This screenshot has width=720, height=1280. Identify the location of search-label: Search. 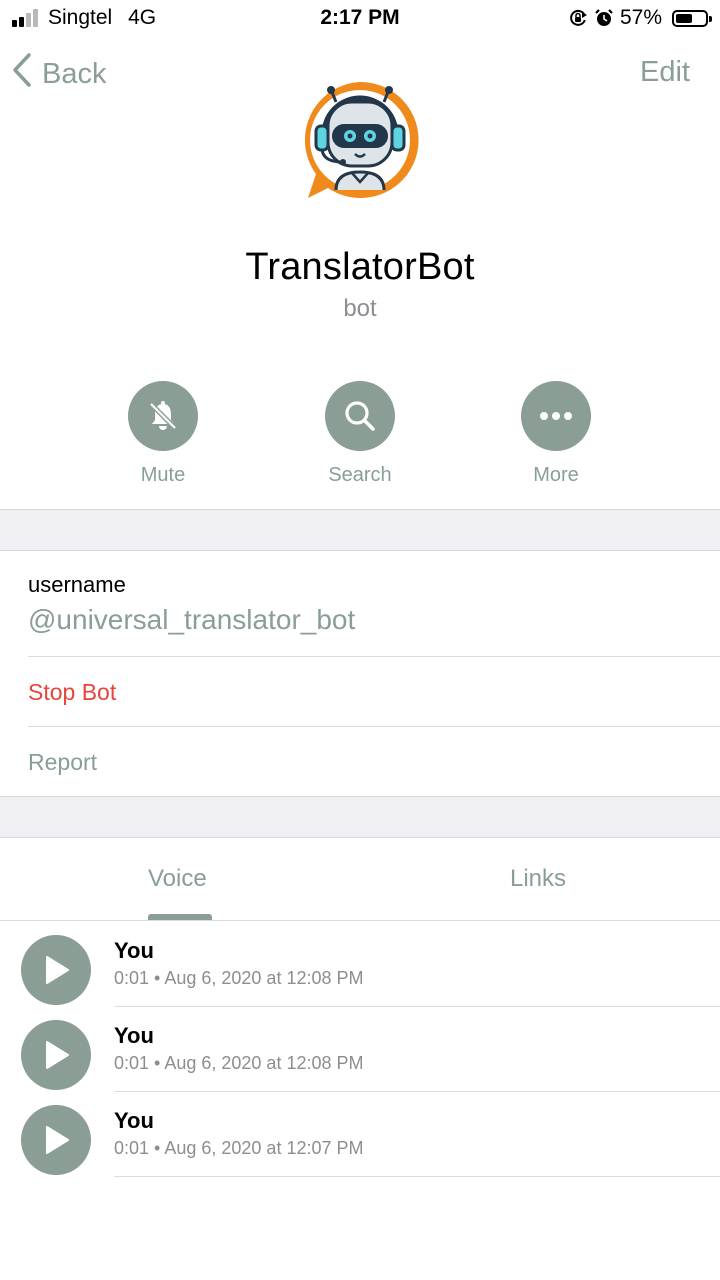
(360, 475).